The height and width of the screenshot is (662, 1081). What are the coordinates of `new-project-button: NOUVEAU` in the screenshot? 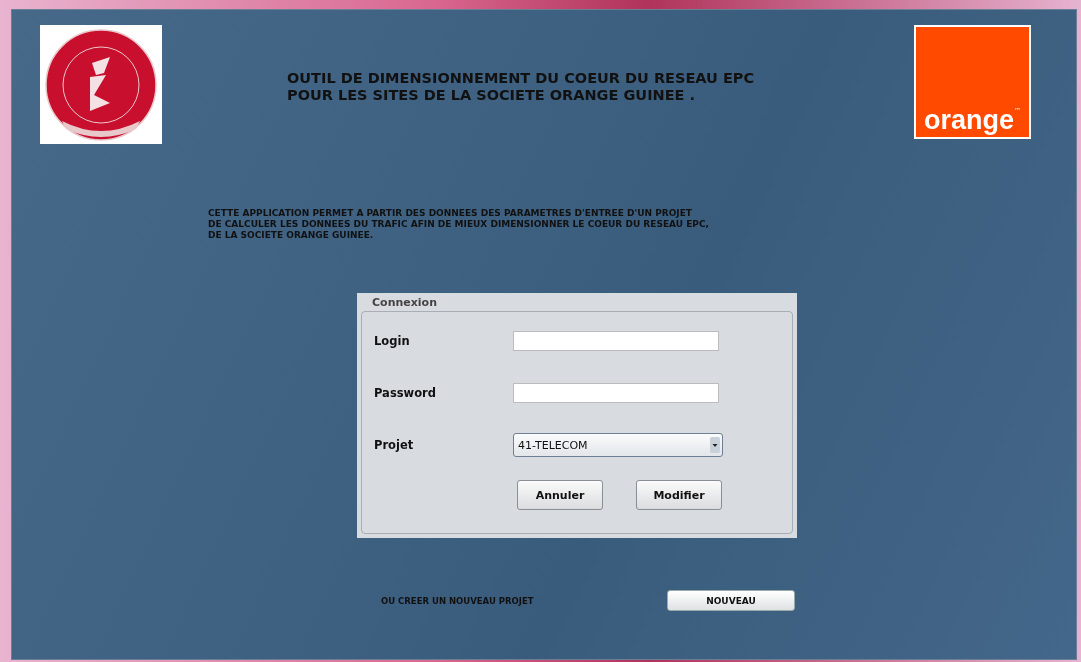 It's located at (731, 600).